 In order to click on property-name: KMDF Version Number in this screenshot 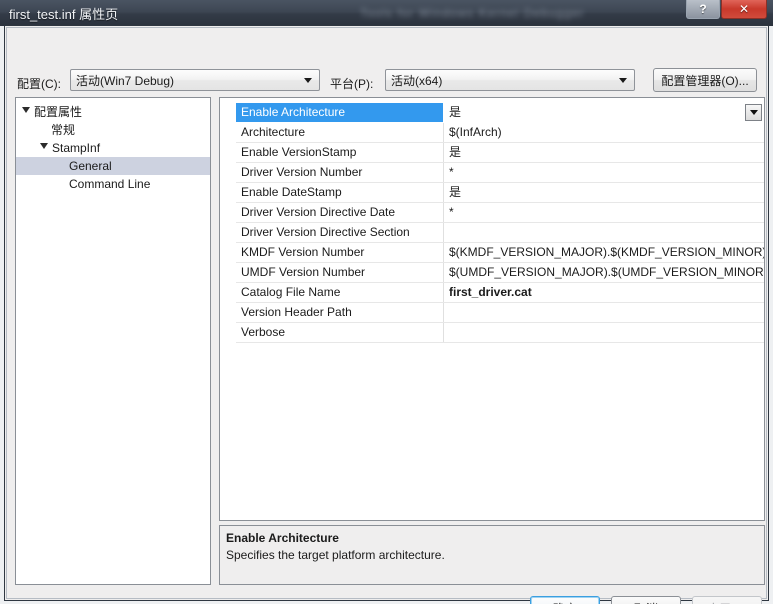, I will do `click(303, 252)`.